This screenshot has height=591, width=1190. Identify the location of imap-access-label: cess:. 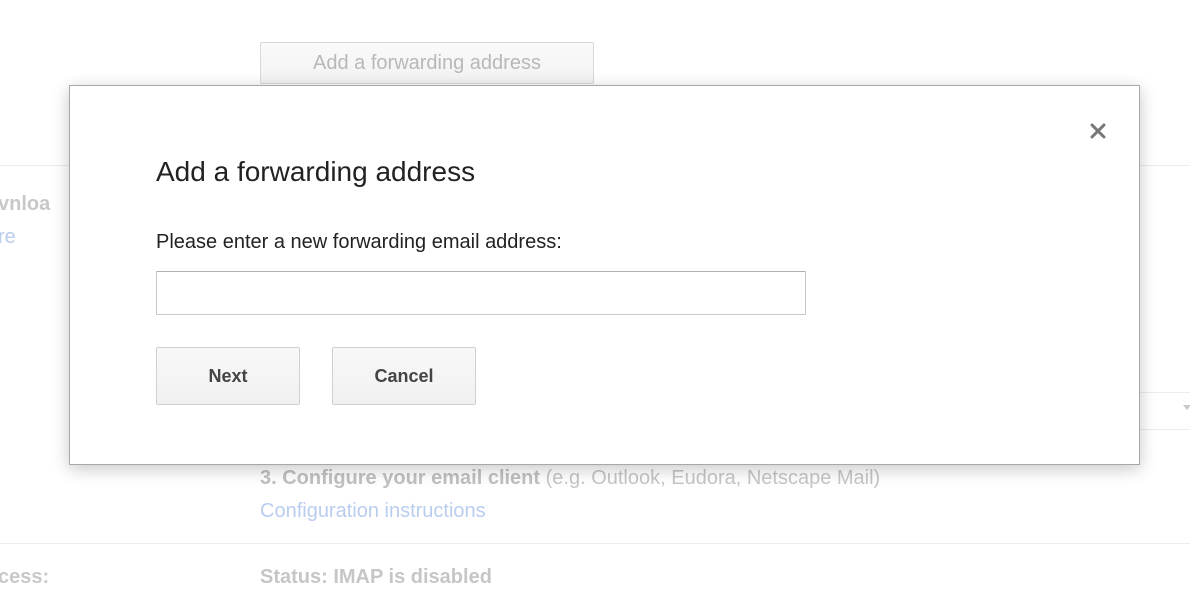
(25, 577).